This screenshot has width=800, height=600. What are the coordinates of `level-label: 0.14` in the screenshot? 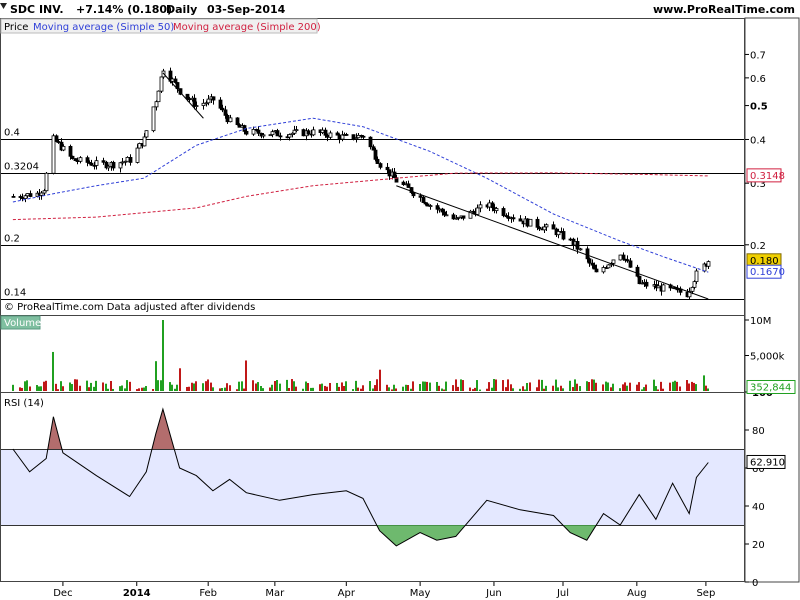 It's located at (15, 293).